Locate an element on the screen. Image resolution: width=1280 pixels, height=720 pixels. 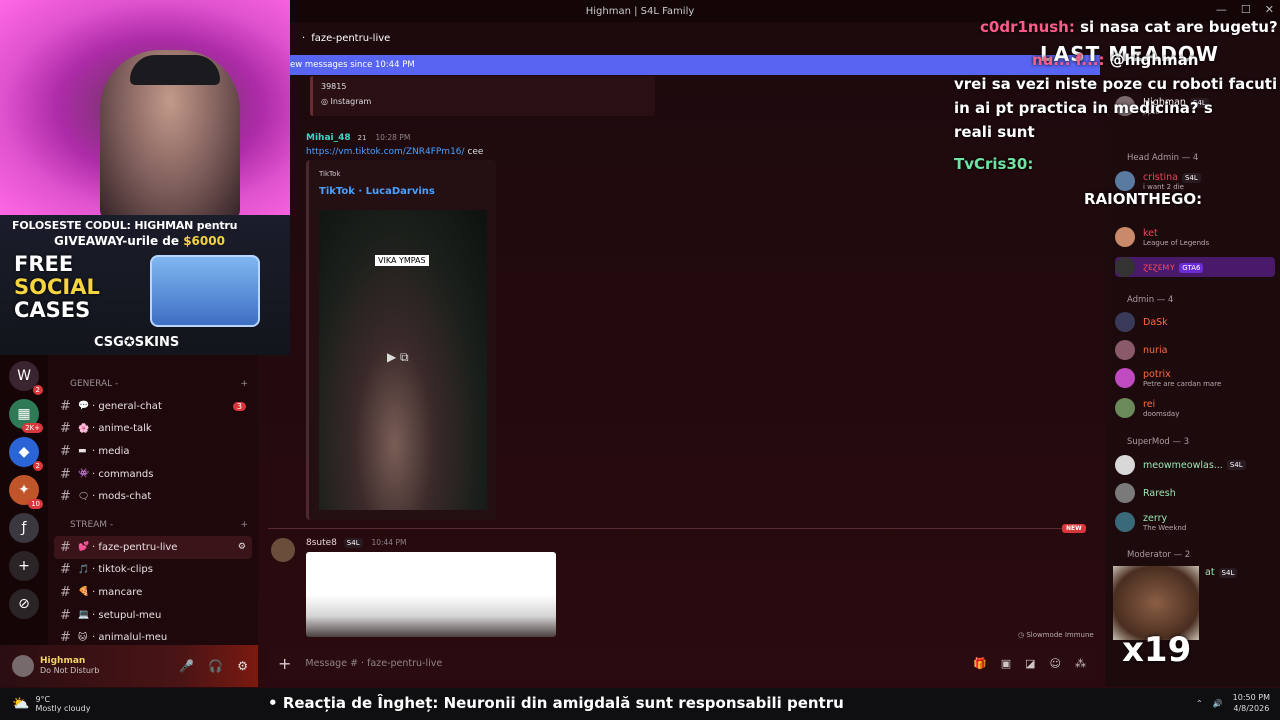
channel-mods-chat: # 🗨 · mods-chat is located at coordinates (153, 496).